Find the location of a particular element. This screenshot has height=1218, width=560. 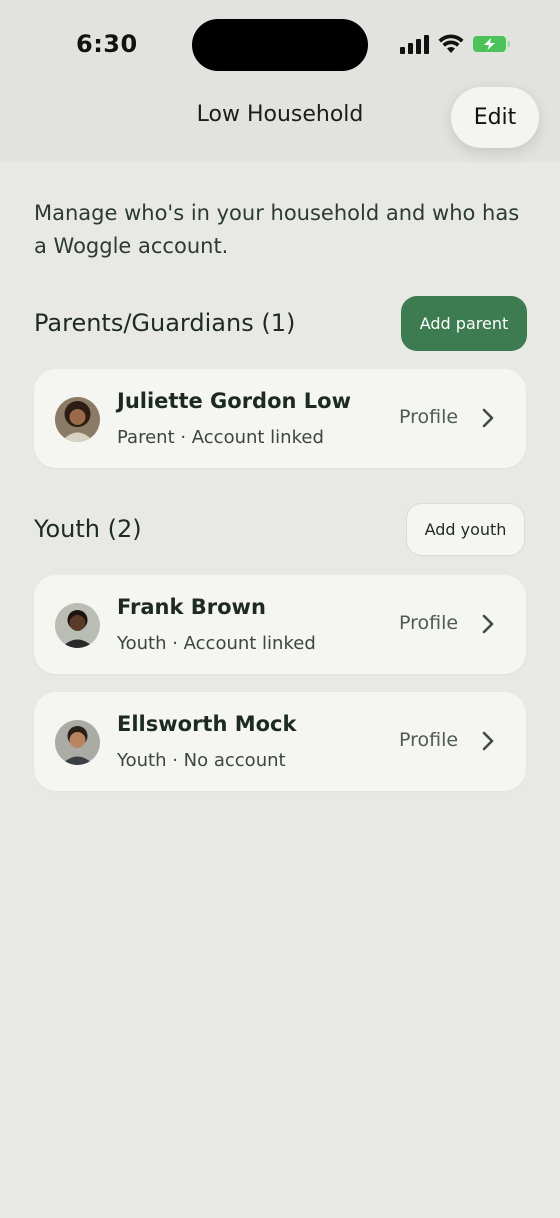

parents-section-title: Parents/Guardians (1) is located at coordinates (165, 323).